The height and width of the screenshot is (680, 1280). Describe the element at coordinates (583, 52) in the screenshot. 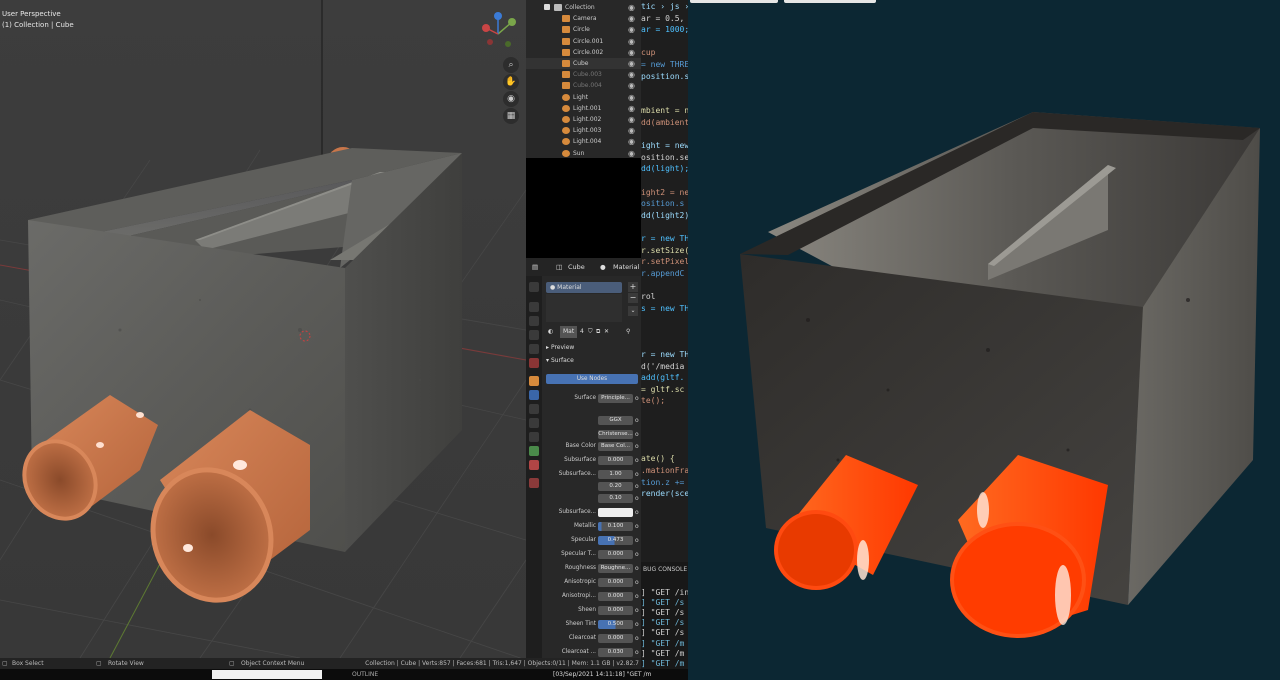

I see `outliner-item: Circle.002 ◉` at that location.